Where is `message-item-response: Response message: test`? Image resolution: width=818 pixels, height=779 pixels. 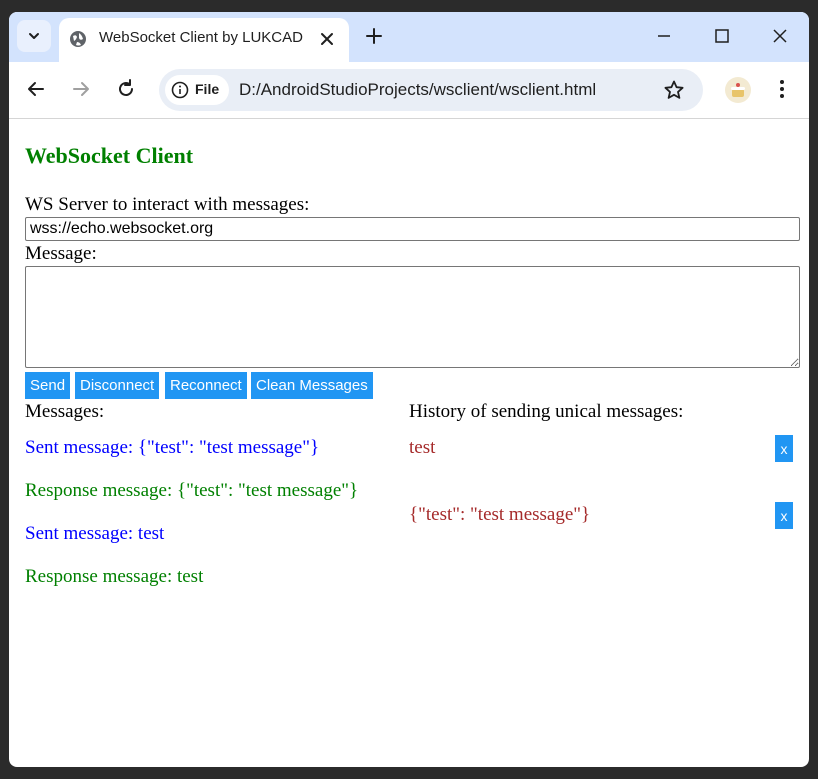 message-item-response: Response message: test is located at coordinates (114, 576).